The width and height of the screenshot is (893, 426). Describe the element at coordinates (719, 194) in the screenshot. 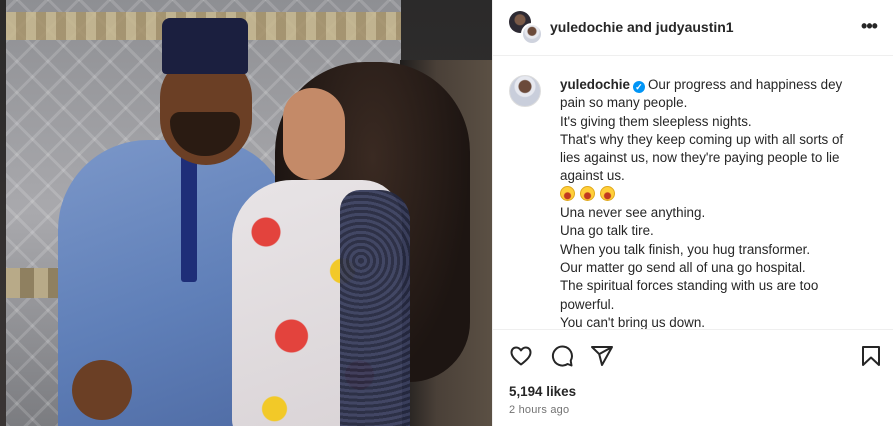

I see `caption-emojis` at that location.